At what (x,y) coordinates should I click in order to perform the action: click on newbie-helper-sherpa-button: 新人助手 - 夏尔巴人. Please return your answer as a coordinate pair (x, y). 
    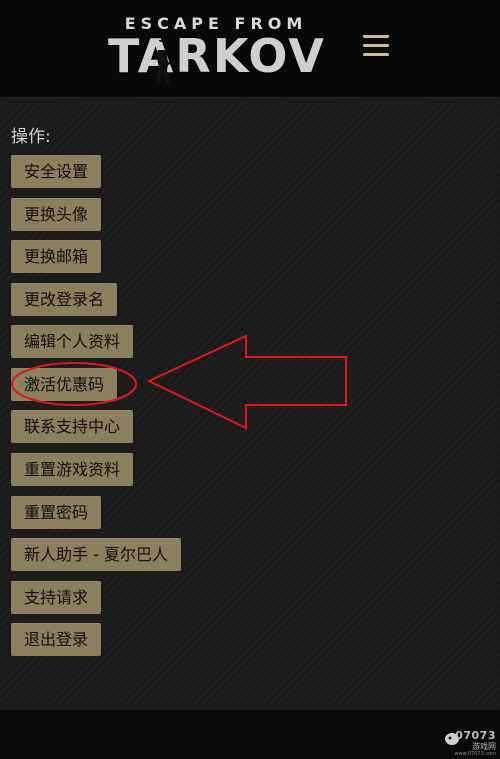
    Looking at the image, I should click on (96, 554).